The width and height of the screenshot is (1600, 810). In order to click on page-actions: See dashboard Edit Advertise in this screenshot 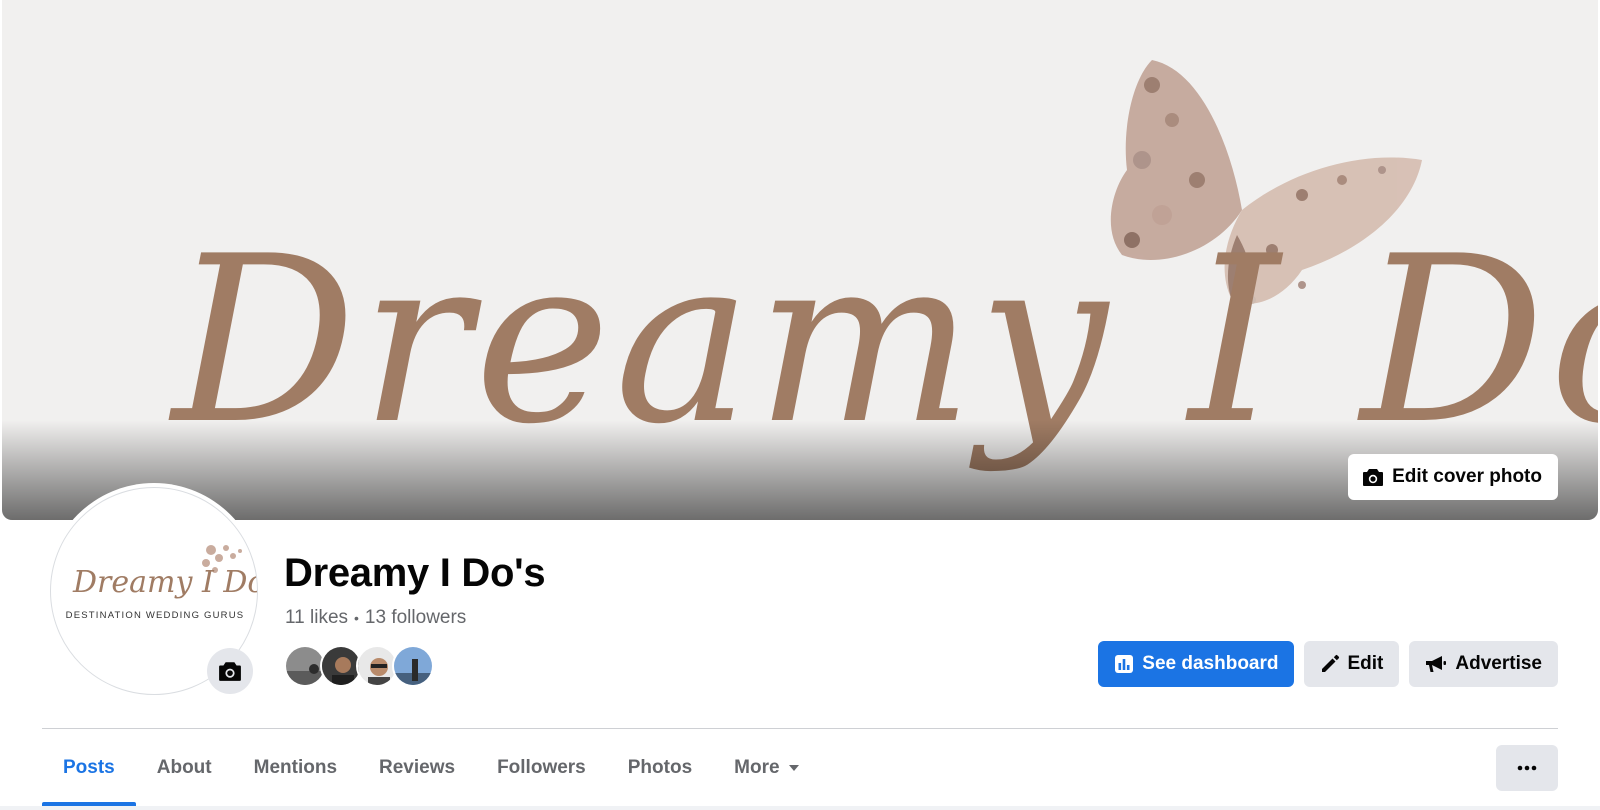, I will do `click(1328, 664)`.